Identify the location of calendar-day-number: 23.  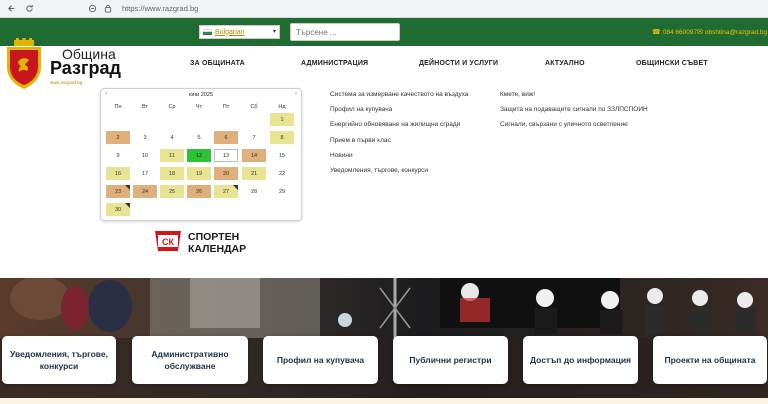
(118, 191).